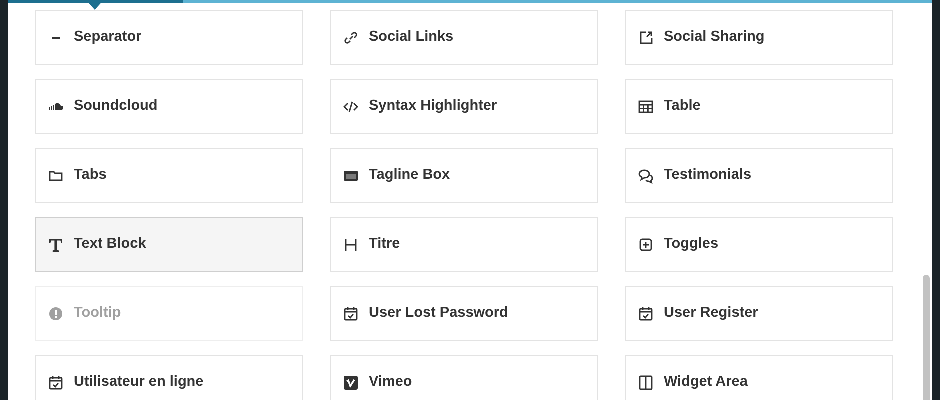 The width and height of the screenshot is (940, 400). I want to click on element-button: Text Block, so click(169, 244).